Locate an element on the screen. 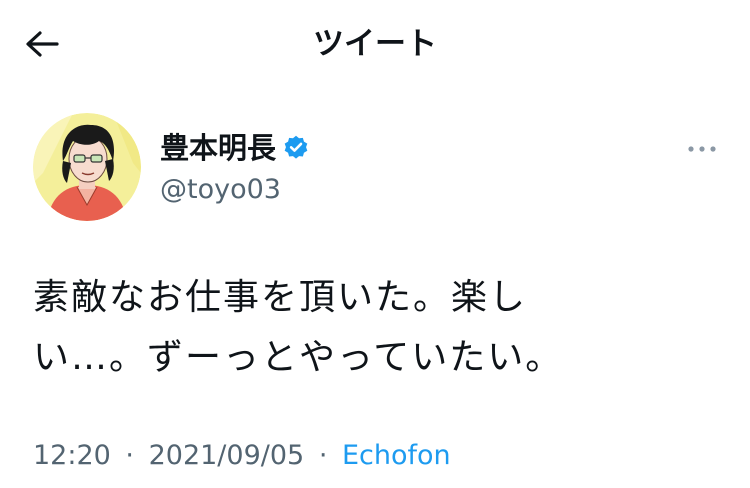 Image resolution: width=750 pixels, height=488 pixels. tweet-source-link: Echofon is located at coordinates (396, 455).